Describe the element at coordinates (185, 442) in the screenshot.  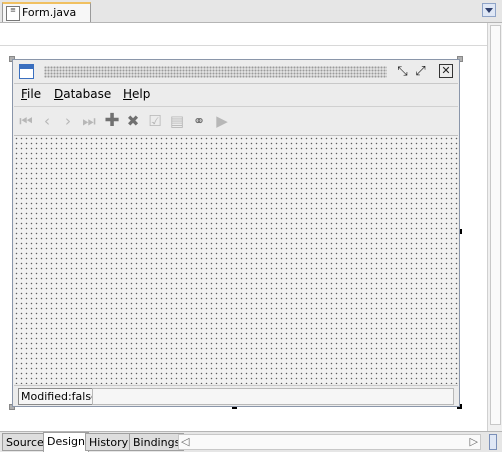
I see `scroll-left-icon: ◁` at that location.